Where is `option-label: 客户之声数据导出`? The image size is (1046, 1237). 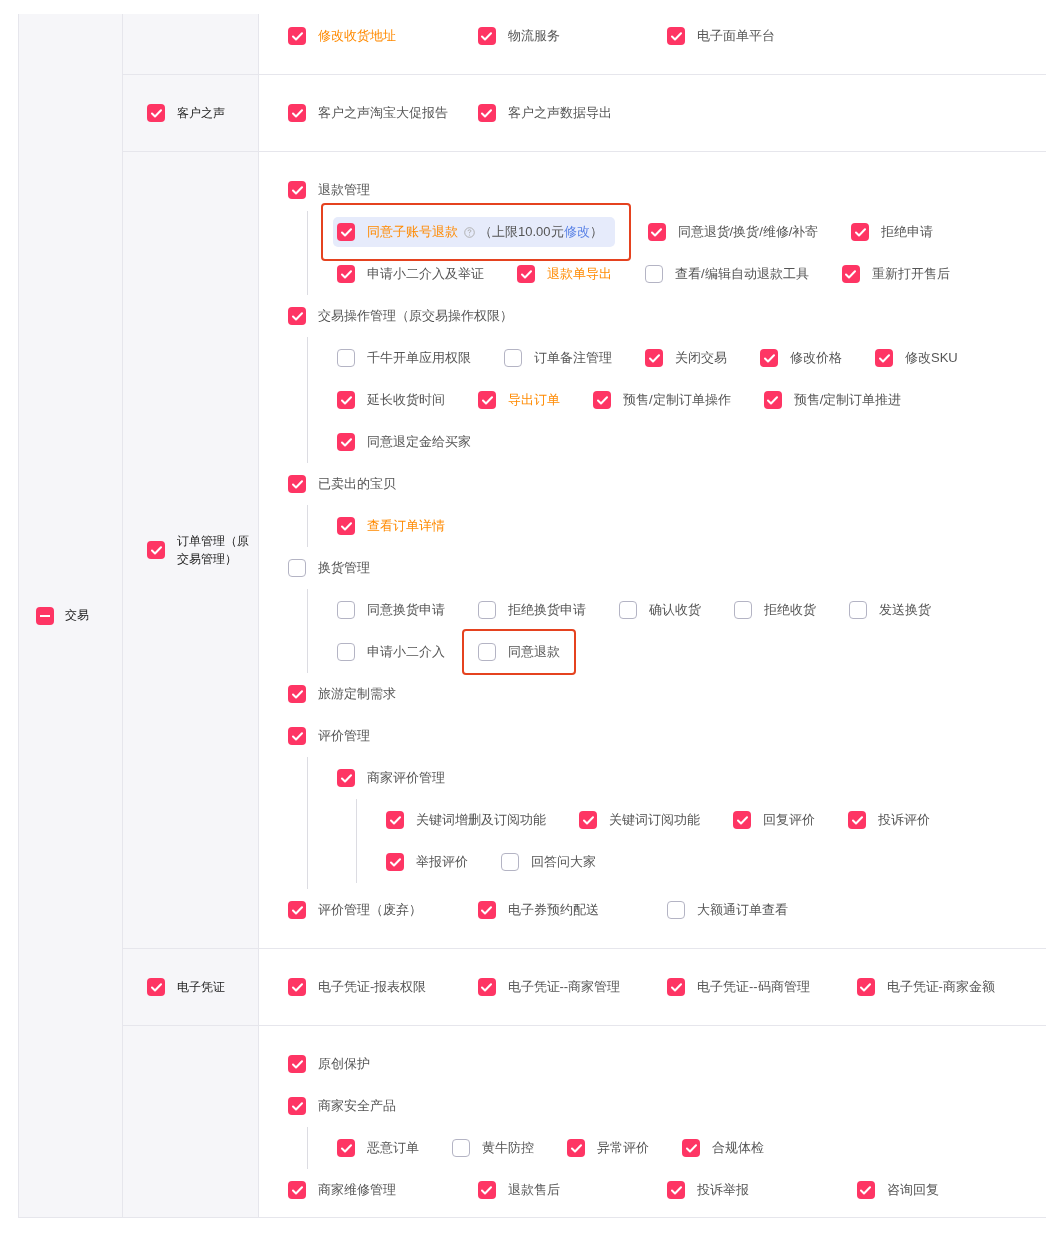 option-label: 客户之声数据导出 is located at coordinates (559, 113).